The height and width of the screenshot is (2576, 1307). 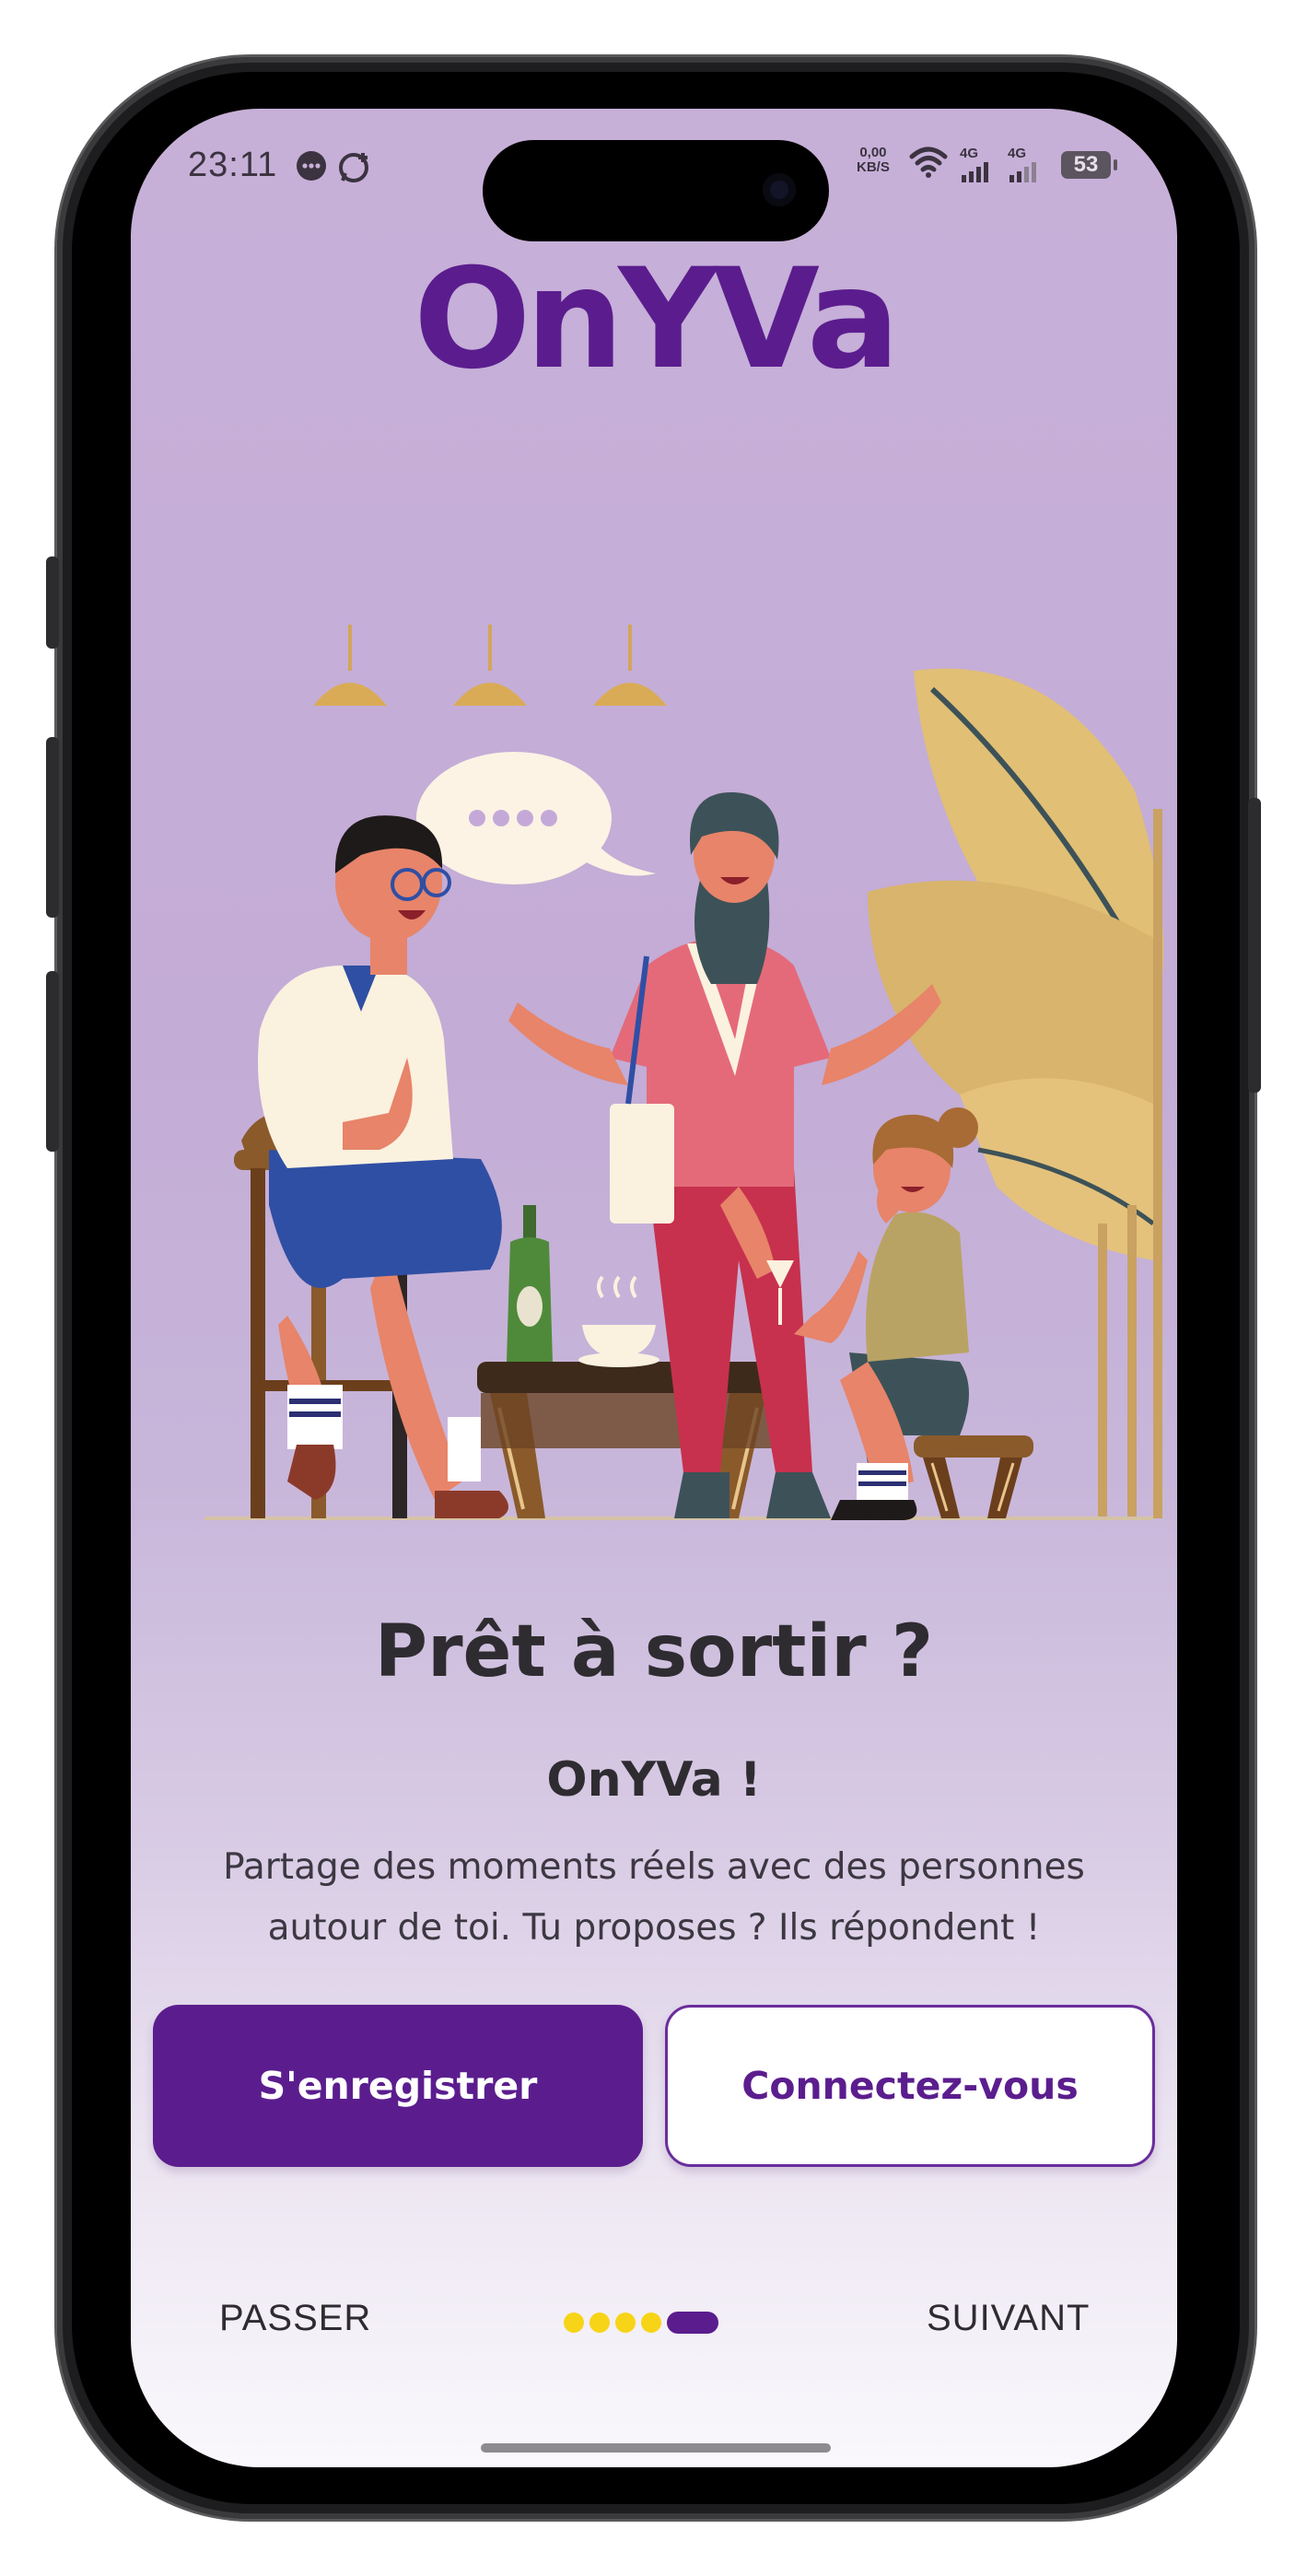 What do you see at coordinates (530, 1283) in the screenshot?
I see `wine-bottle-icon` at bounding box center [530, 1283].